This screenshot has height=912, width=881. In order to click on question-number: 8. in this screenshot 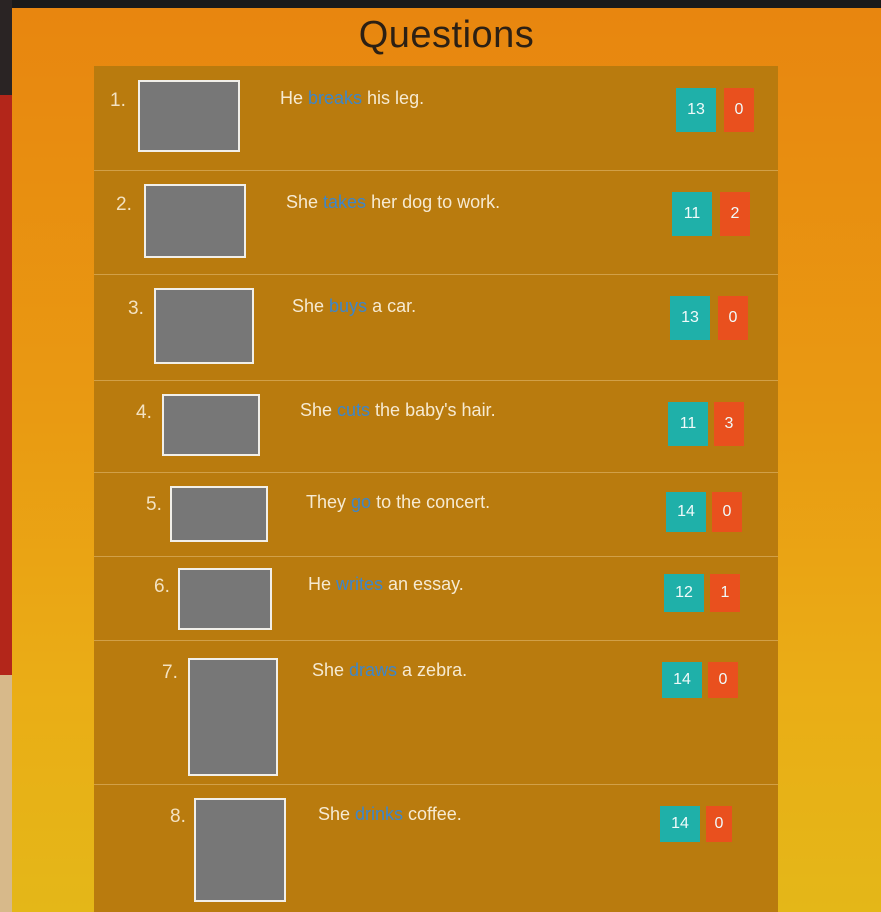, I will do `click(178, 816)`.